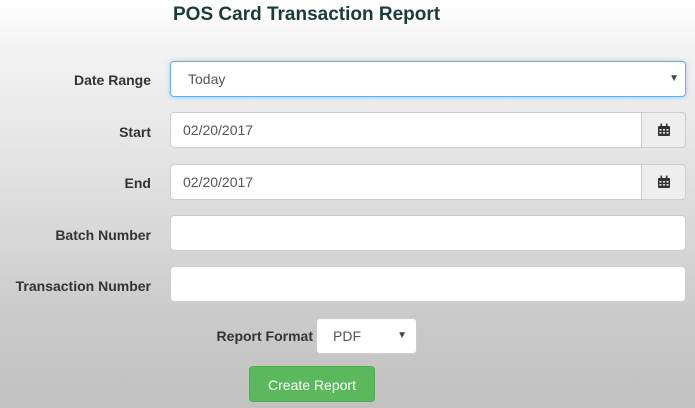  I want to click on create-report-button: Create Report, so click(312, 384).